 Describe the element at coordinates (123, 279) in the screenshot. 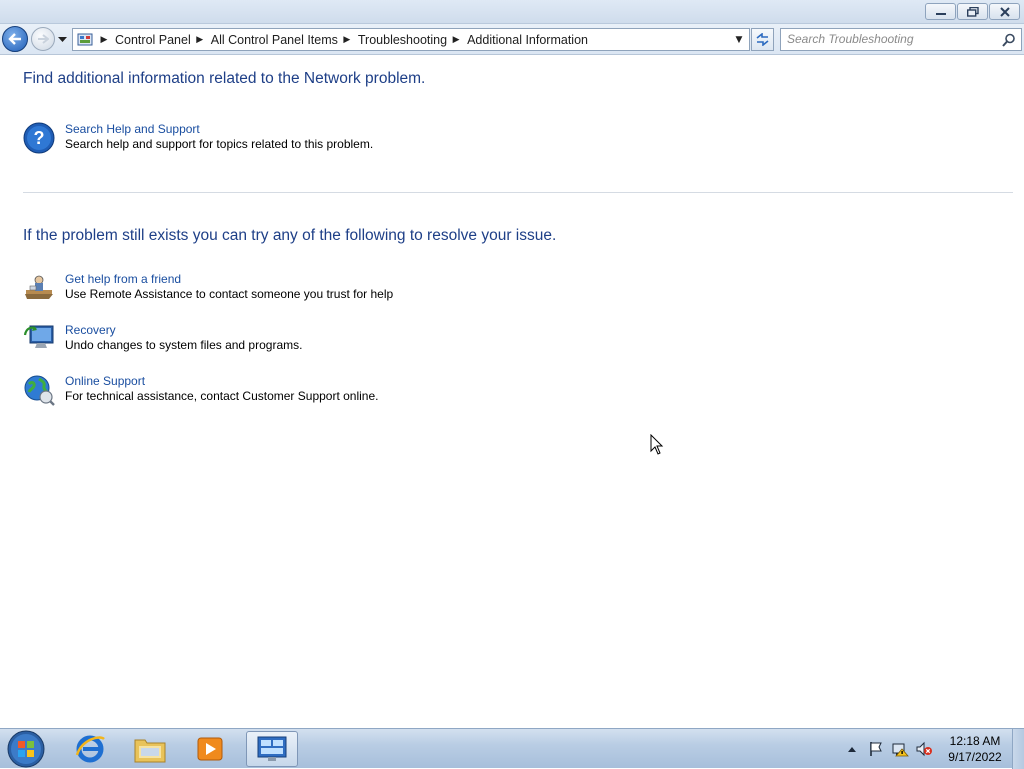

I see `get-help-from-friend-link: Get help from a friend` at that location.